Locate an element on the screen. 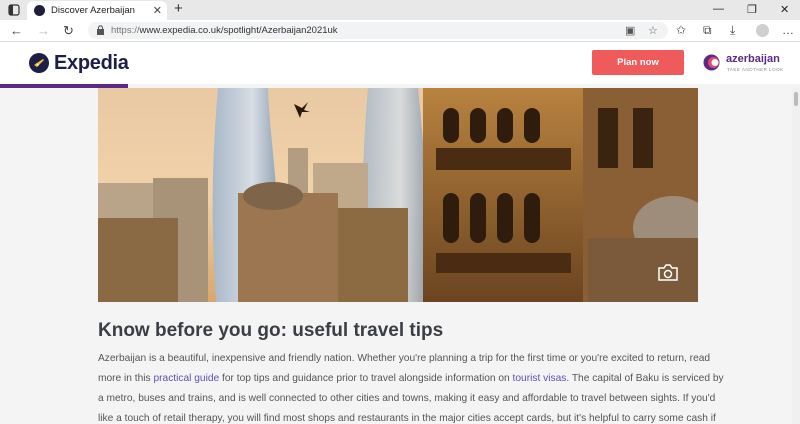  browser-tab: Discover Azerbaijan ✕ is located at coordinates (97, 10).